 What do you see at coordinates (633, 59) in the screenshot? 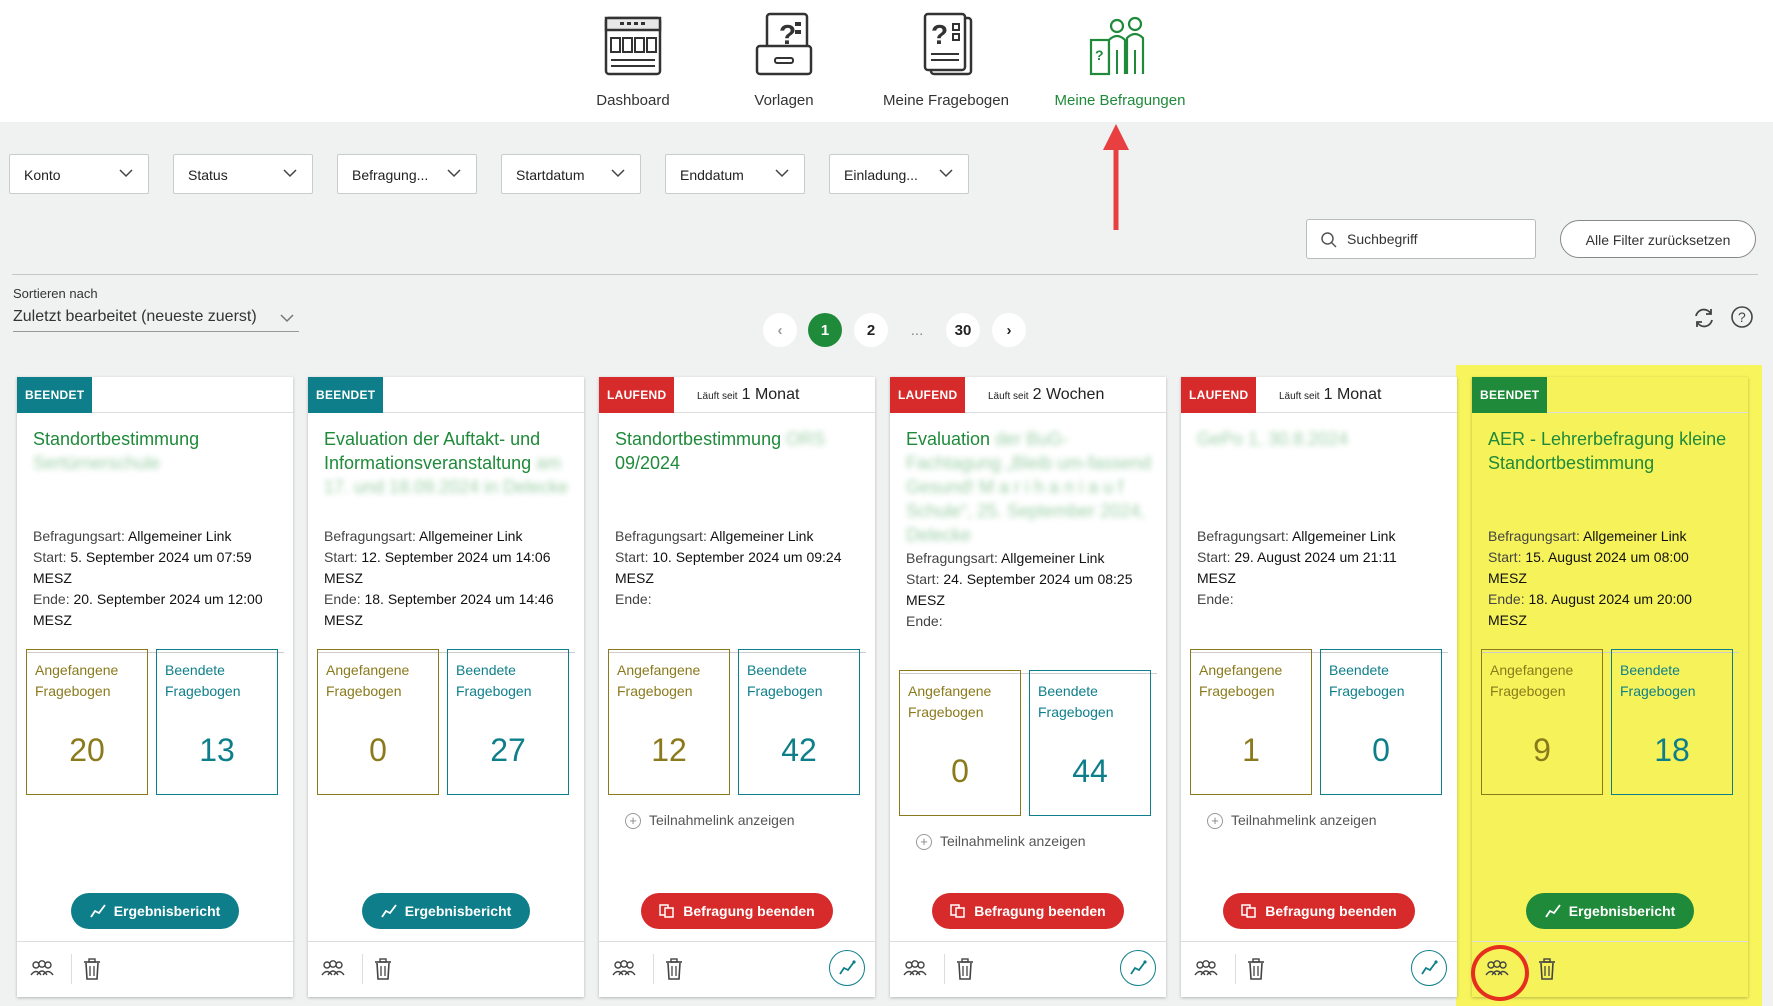
I see `nav-dashboard: Dashboard` at bounding box center [633, 59].